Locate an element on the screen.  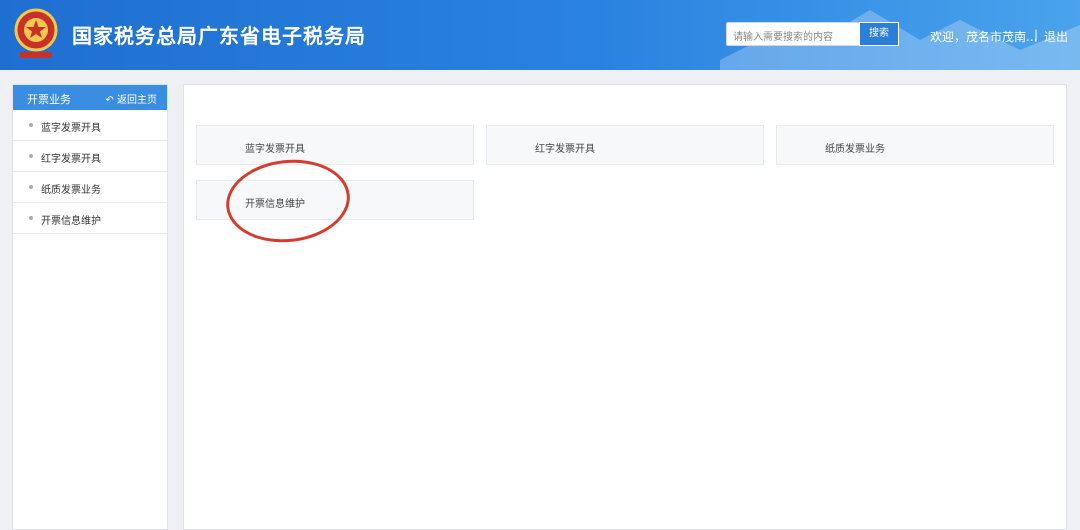
card-label: 红字发票开具 is located at coordinates (565, 149).